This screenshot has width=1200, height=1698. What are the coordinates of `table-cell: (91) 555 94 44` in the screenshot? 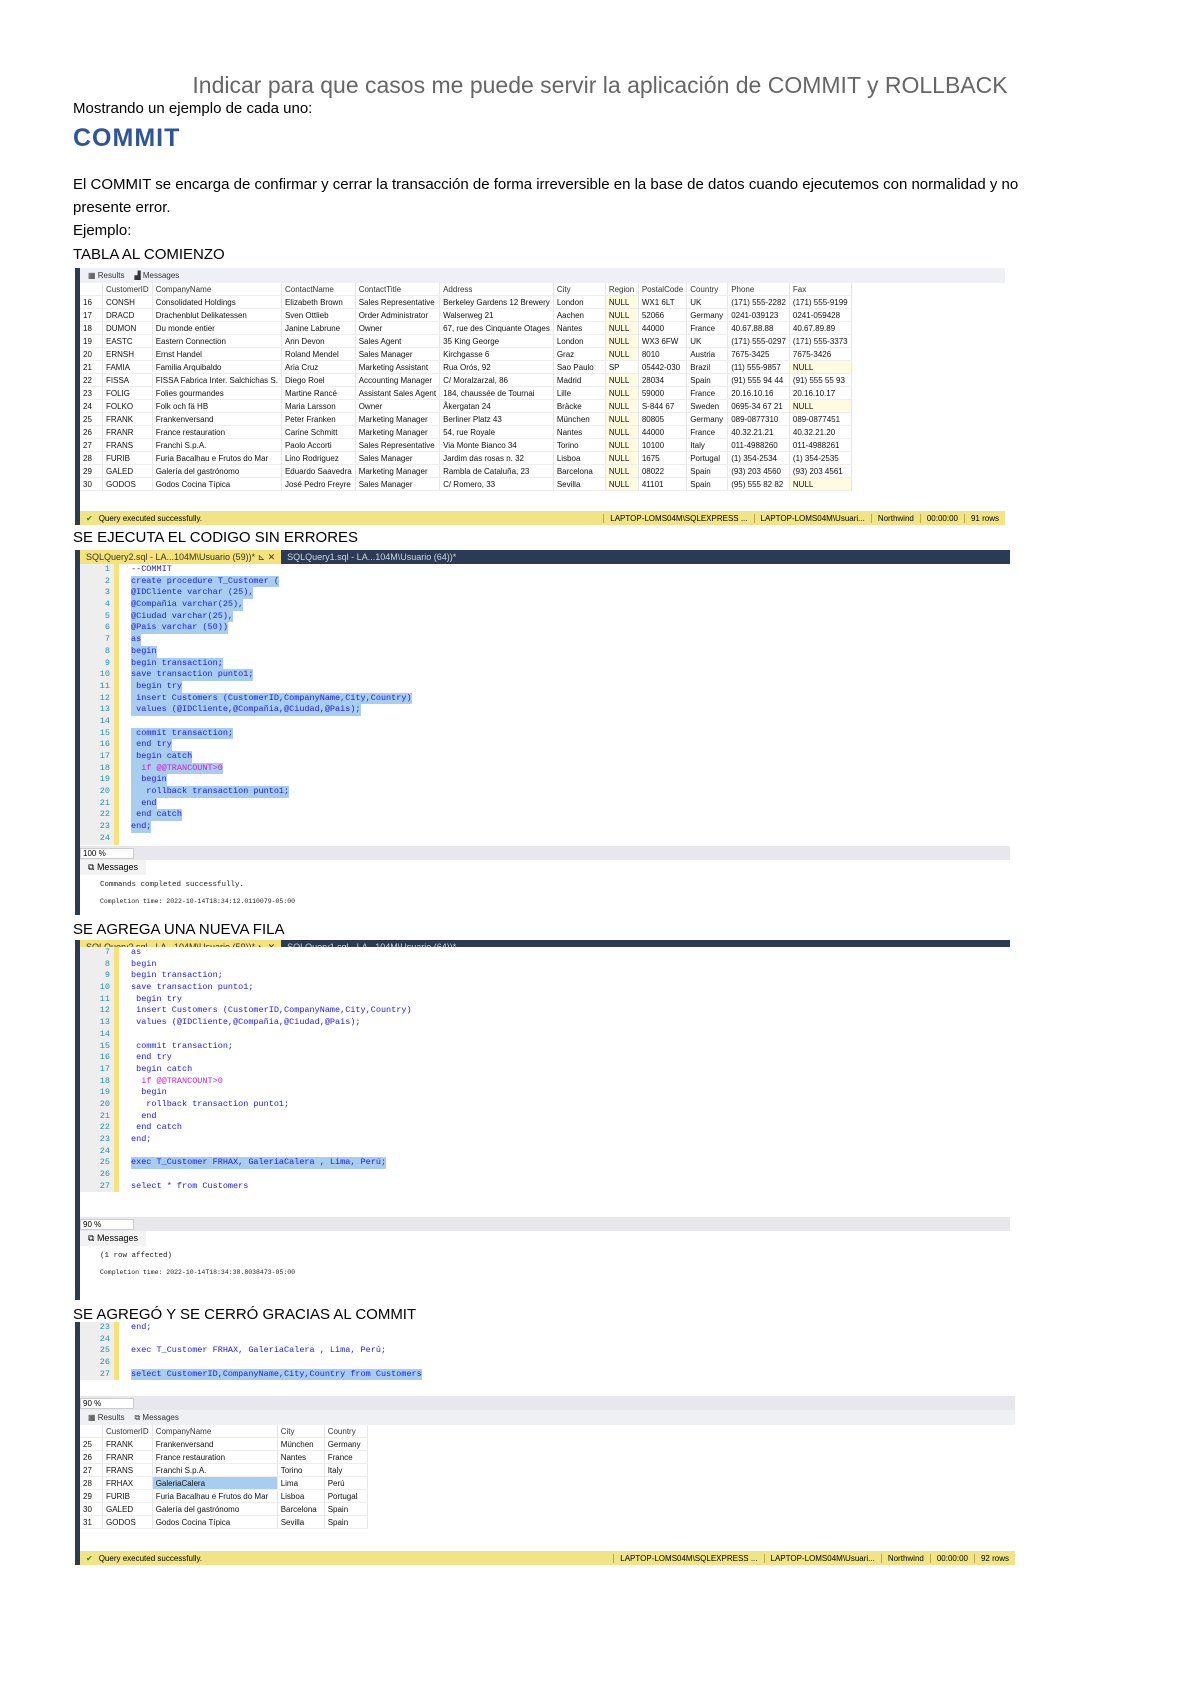 It's located at (758, 380).